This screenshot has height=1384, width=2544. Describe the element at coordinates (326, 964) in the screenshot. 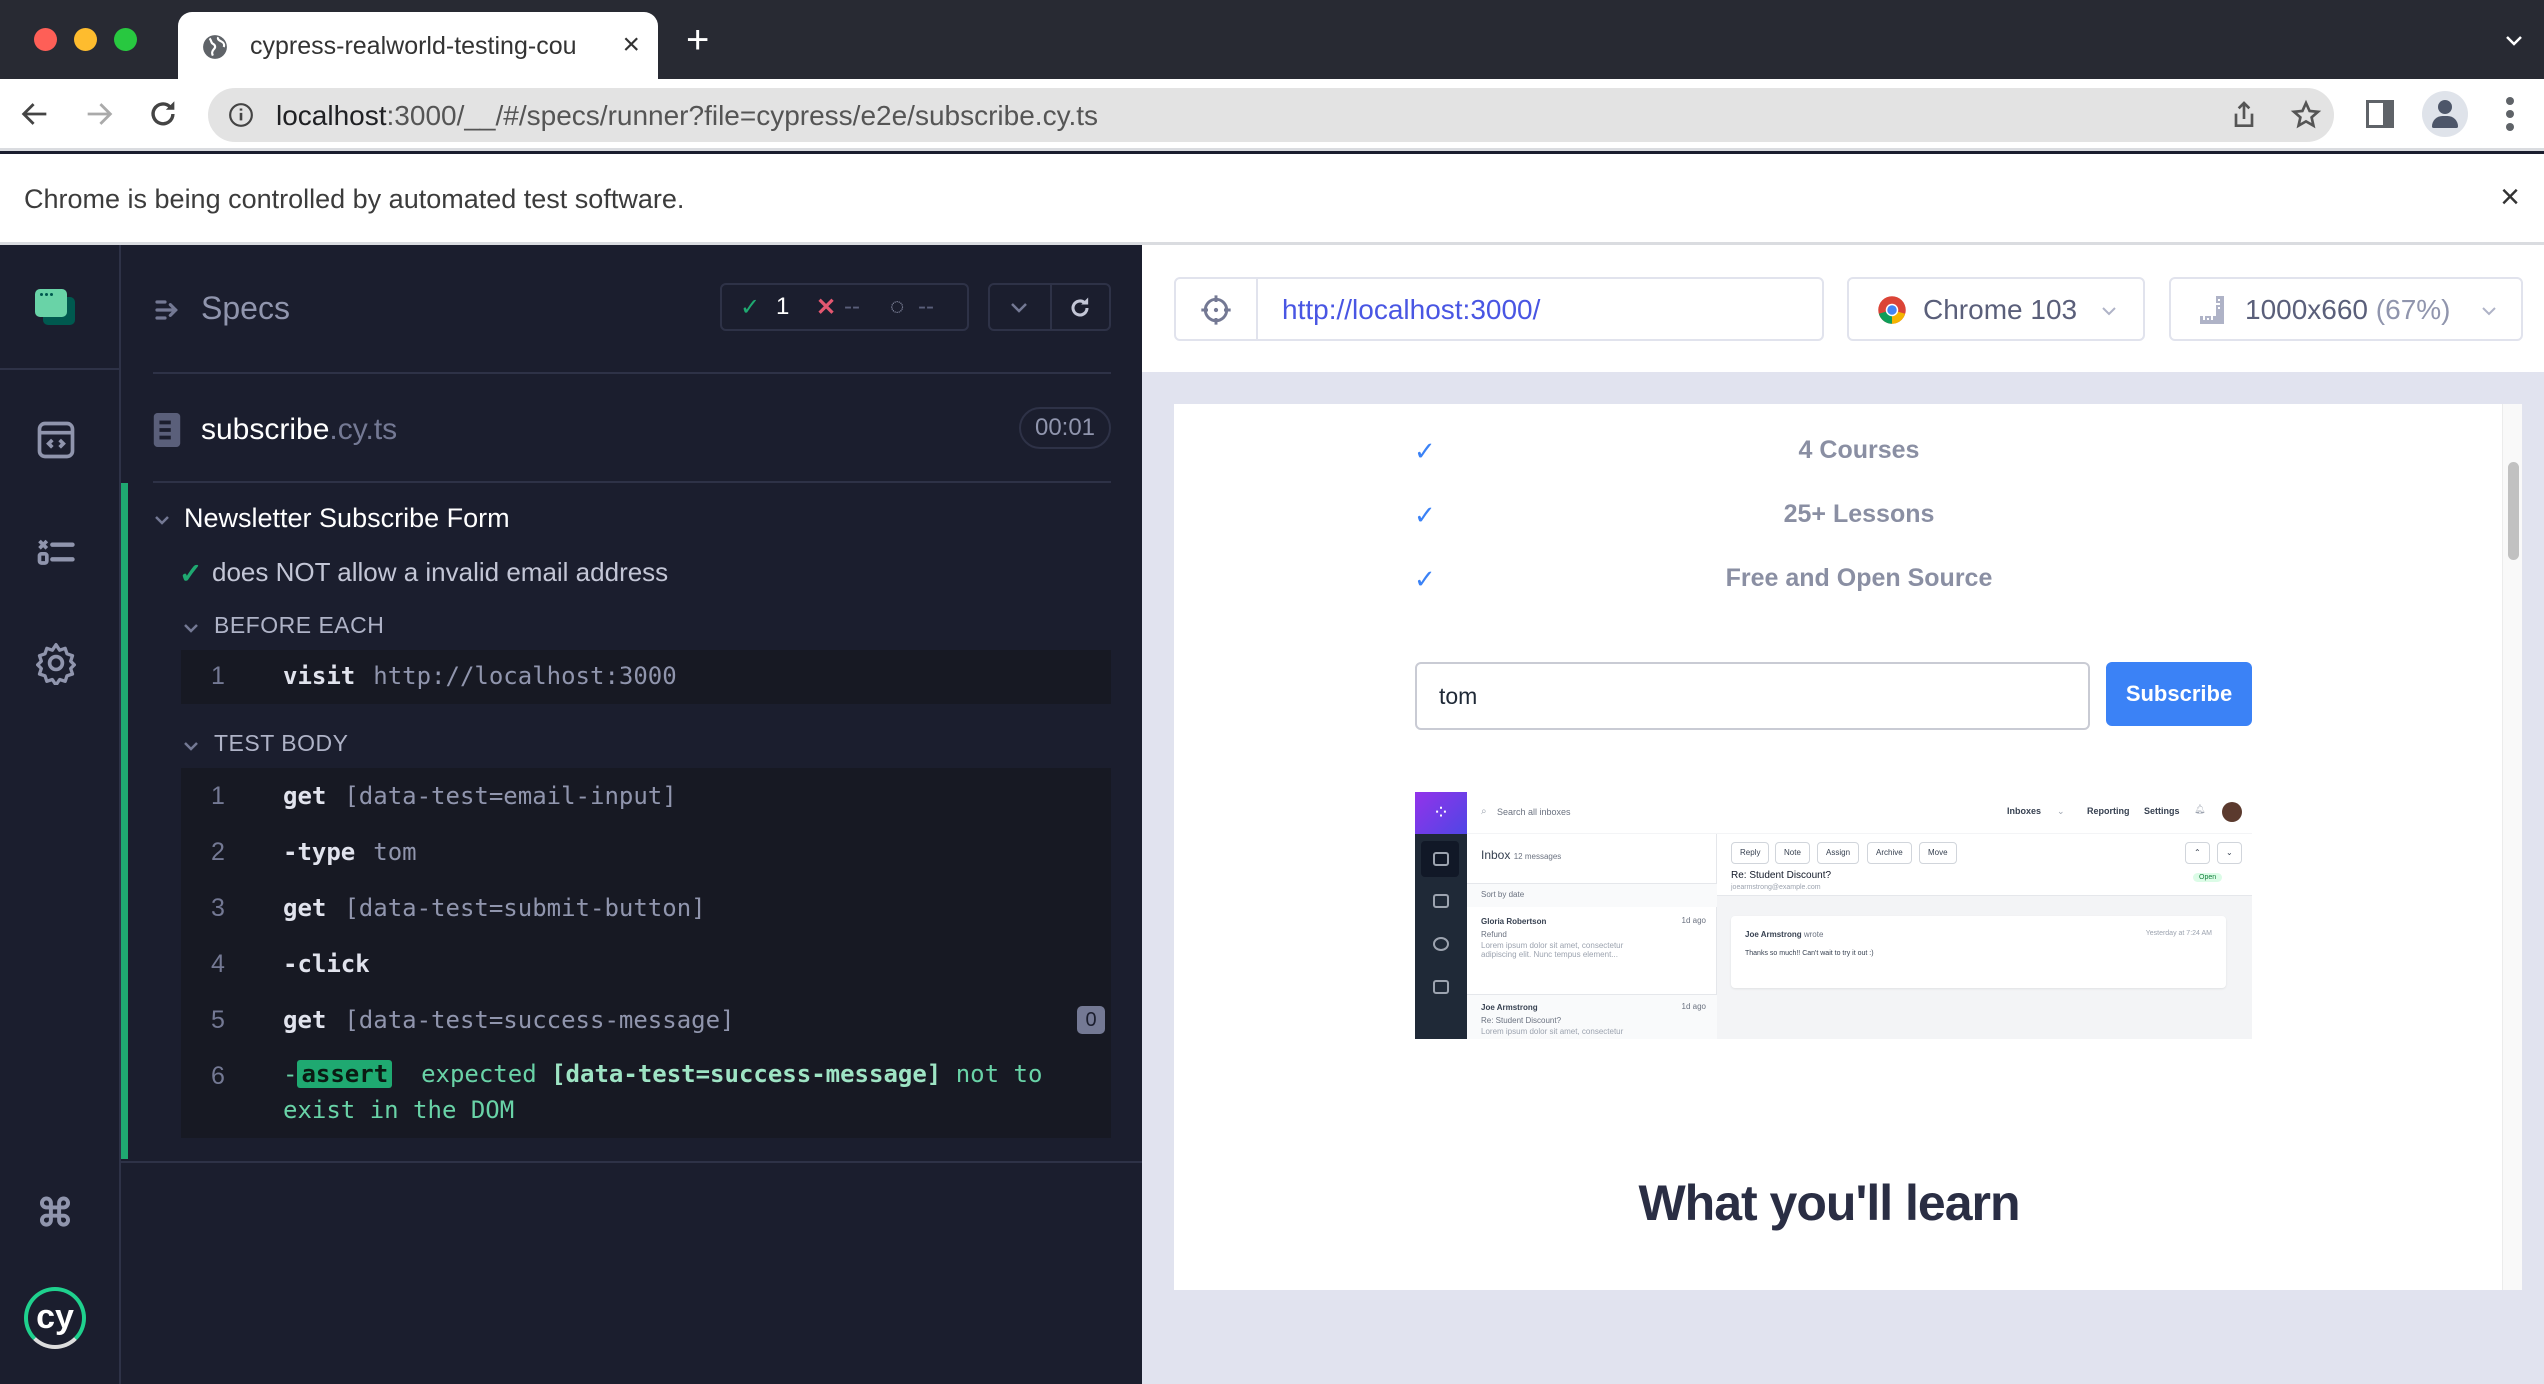

I see `command-name: -click` at that location.